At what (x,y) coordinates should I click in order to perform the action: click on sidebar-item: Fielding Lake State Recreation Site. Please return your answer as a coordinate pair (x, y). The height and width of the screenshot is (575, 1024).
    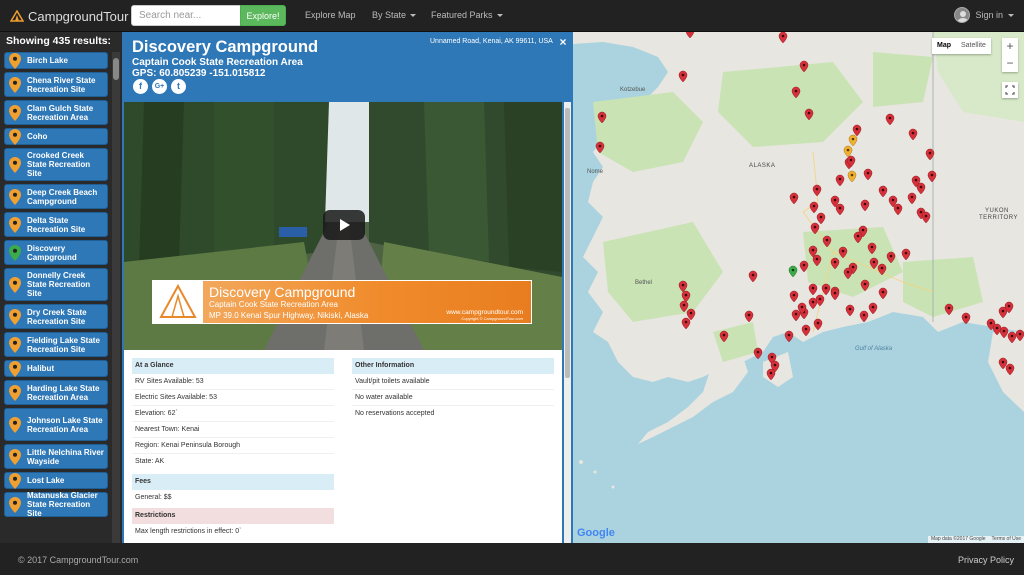
    Looking at the image, I should click on (56, 344).